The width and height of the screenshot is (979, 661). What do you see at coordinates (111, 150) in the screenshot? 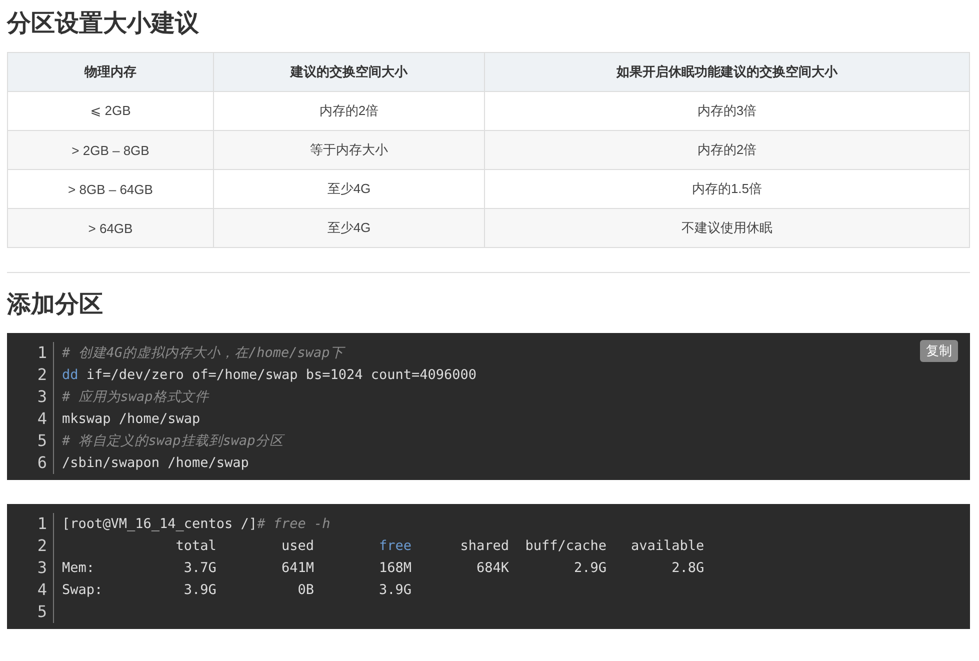
I see `table-cell: > 2GB – 8GB` at bounding box center [111, 150].